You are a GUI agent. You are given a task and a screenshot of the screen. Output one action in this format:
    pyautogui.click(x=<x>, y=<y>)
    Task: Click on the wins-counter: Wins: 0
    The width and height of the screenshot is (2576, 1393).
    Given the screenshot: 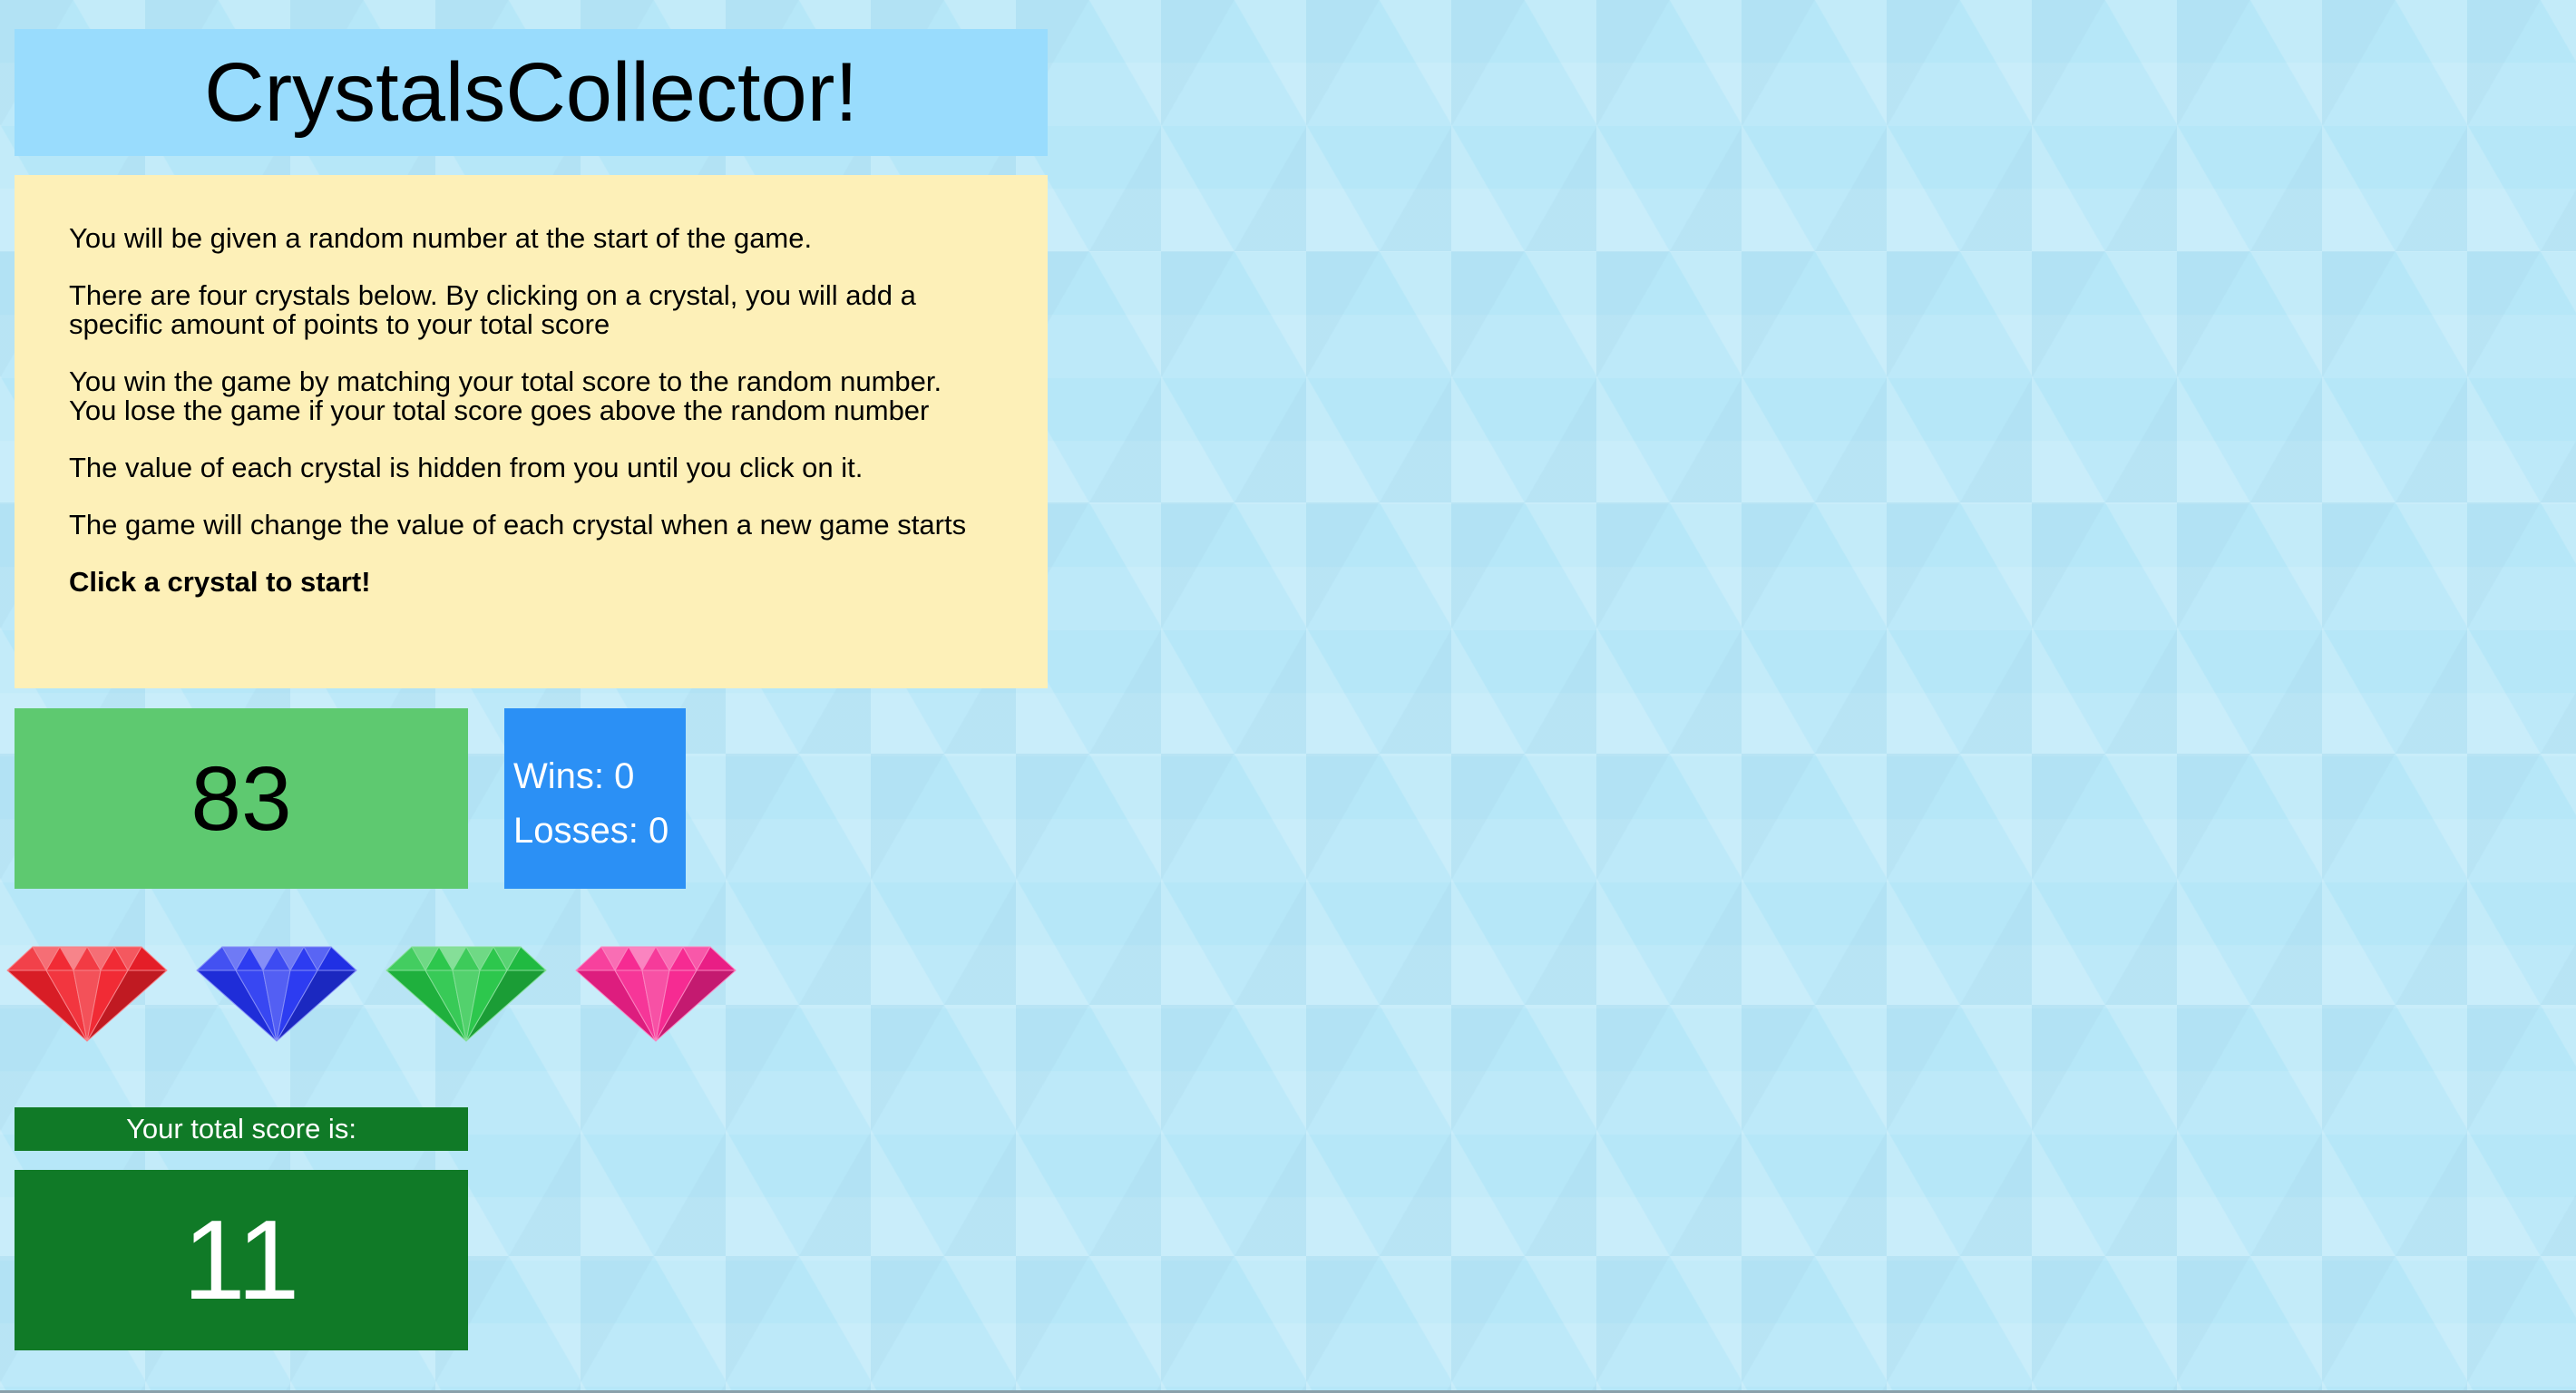 What is the action you would take?
    pyautogui.click(x=574, y=776)
    